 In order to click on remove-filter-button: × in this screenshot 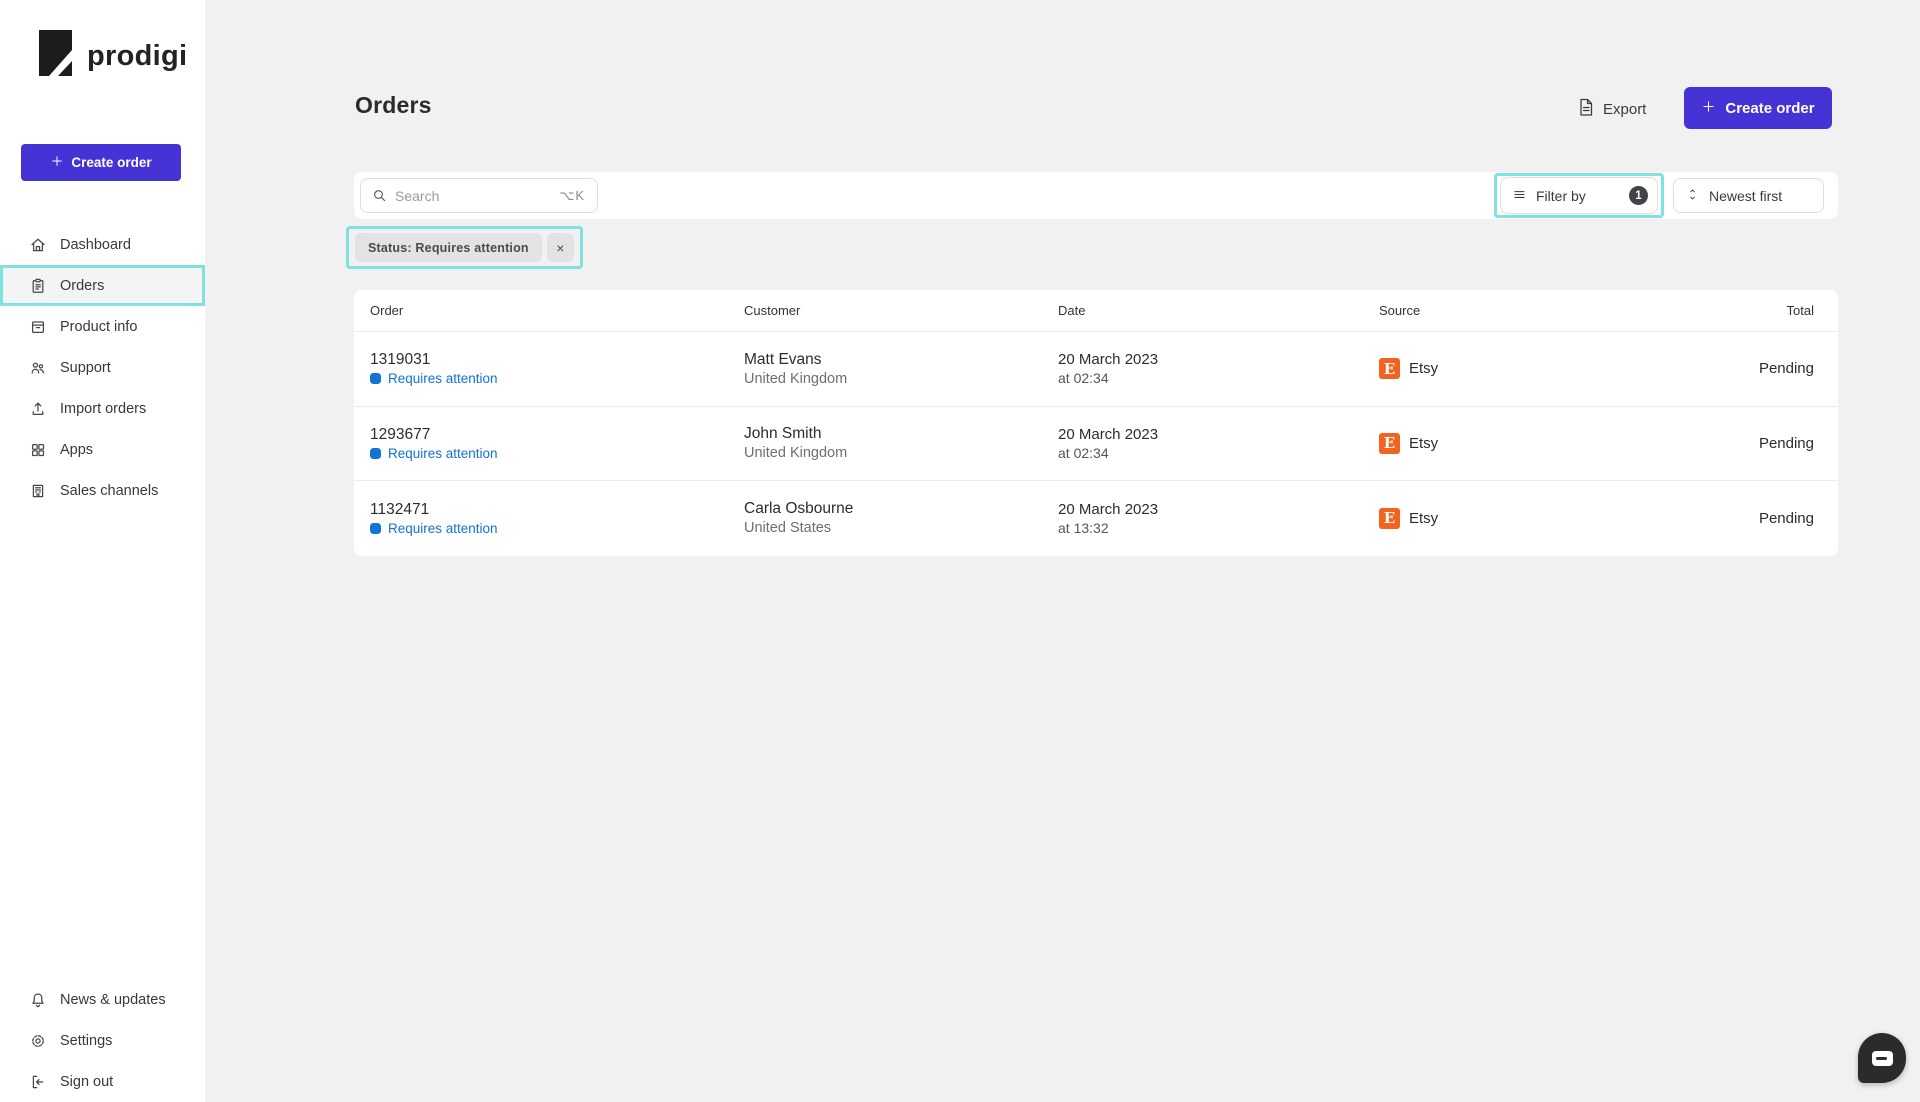, I will do `click(560, 247)`.